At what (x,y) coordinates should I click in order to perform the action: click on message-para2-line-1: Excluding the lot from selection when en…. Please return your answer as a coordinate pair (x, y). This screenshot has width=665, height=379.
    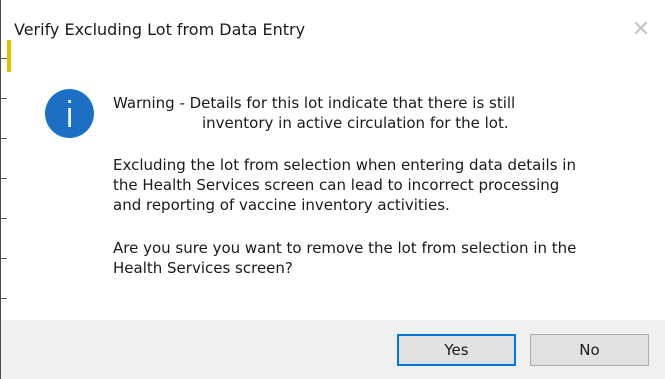
    Looking at the image, I should click on (344, 165).